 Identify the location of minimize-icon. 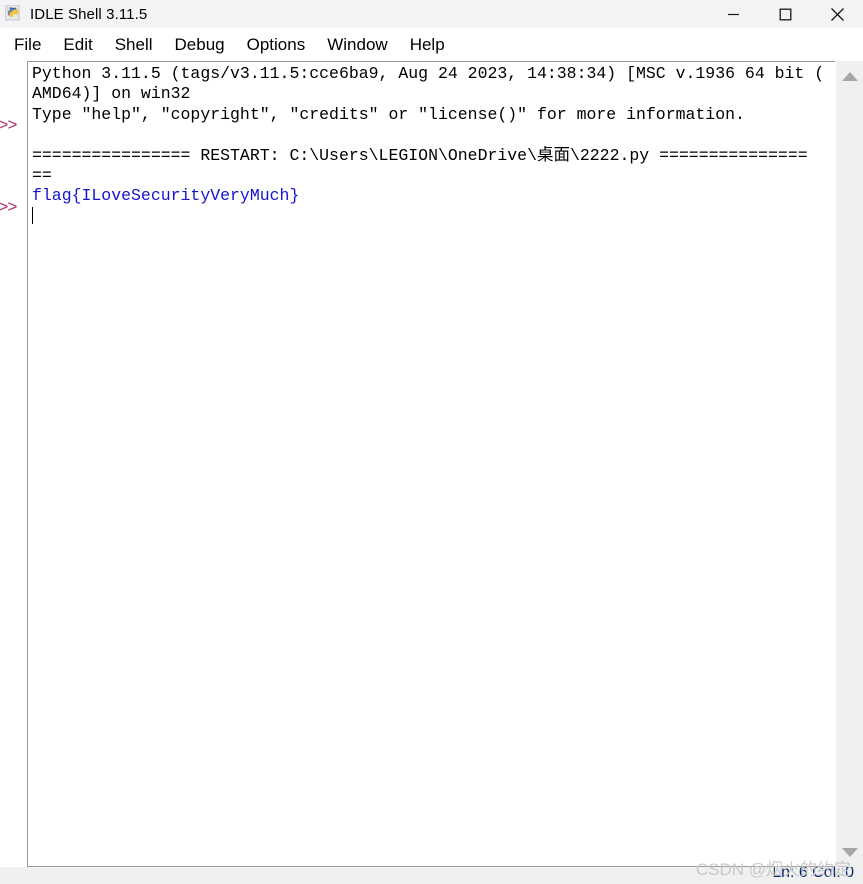
(733, 14).